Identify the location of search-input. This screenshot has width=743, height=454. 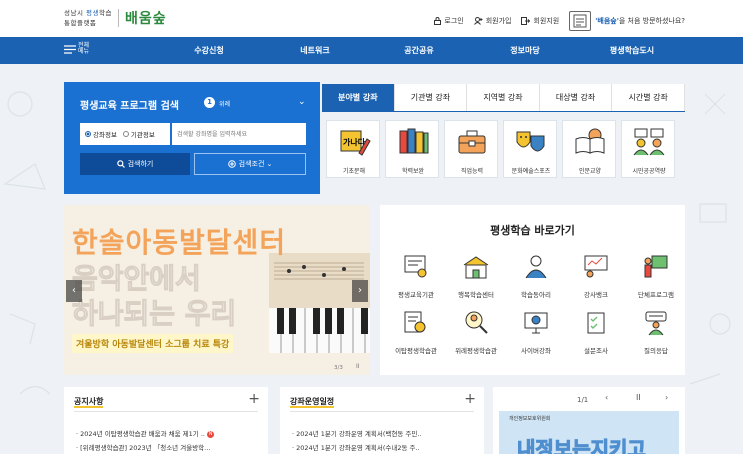
(239, 134).